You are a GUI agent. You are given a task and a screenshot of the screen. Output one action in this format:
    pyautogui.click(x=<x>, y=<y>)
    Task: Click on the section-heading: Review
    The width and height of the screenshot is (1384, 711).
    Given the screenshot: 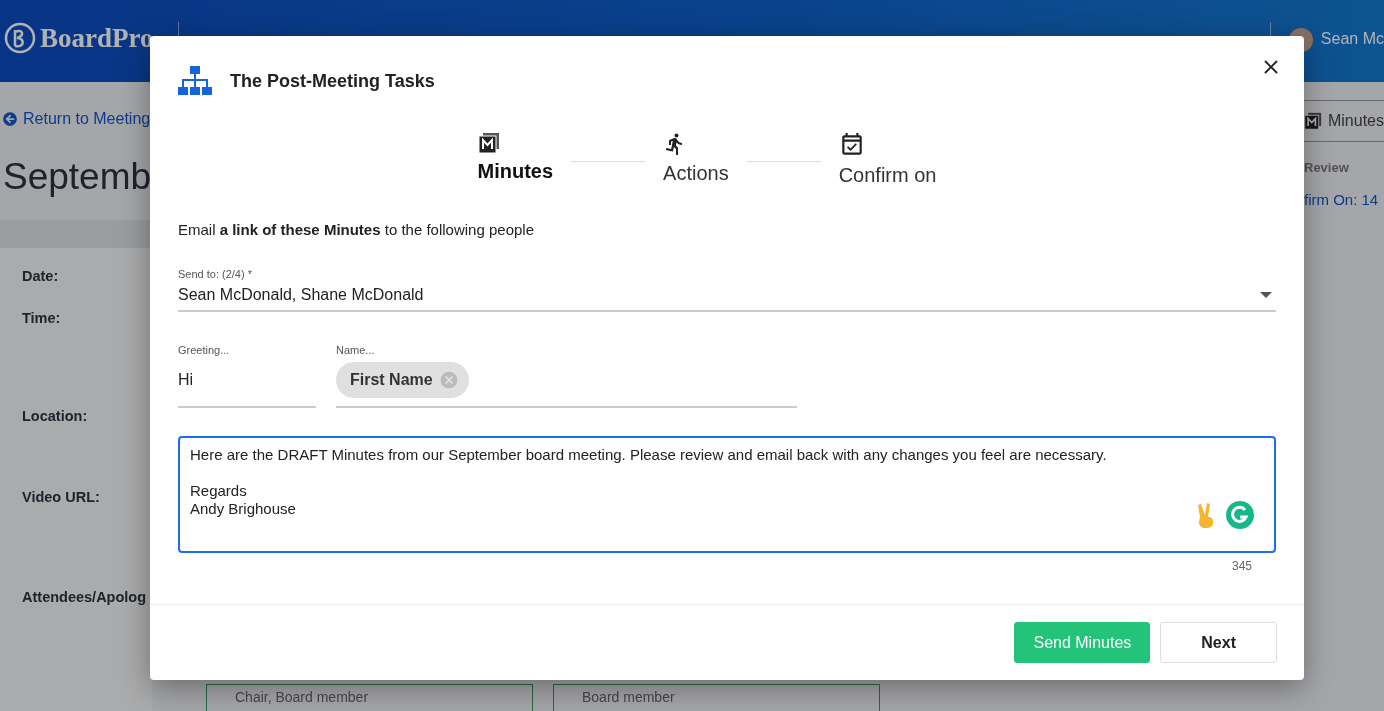 What is the action you would take?
    pyautogui.click(x=1327, y=167)
    